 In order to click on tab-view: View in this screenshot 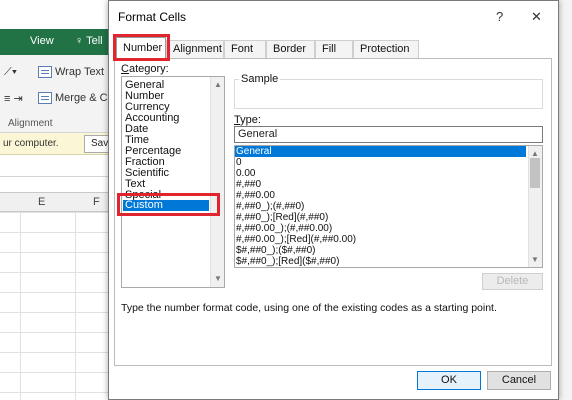, I will do `click(42, 41)`.